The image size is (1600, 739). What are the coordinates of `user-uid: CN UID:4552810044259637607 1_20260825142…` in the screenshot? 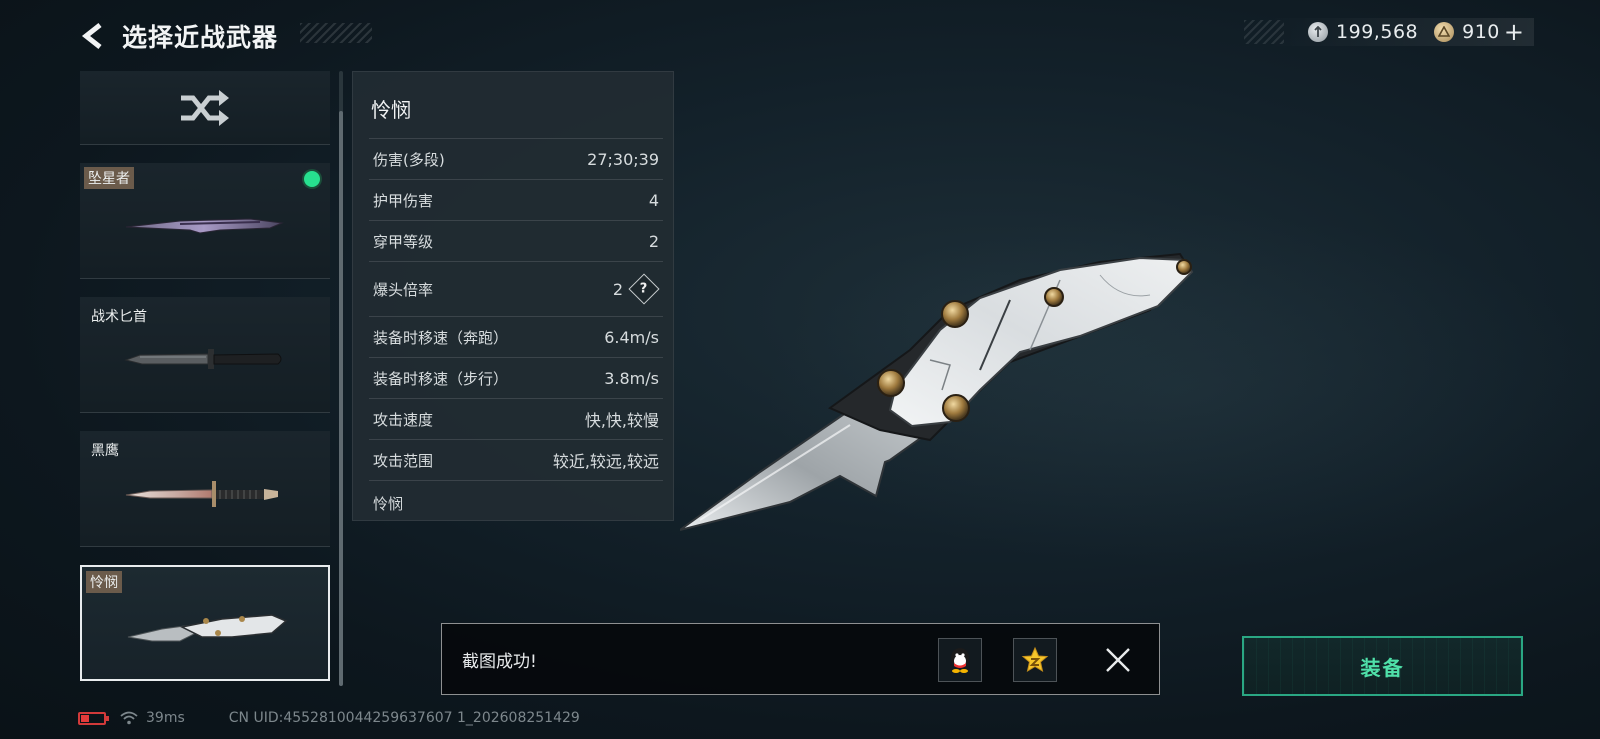 It's located at (404, 718).